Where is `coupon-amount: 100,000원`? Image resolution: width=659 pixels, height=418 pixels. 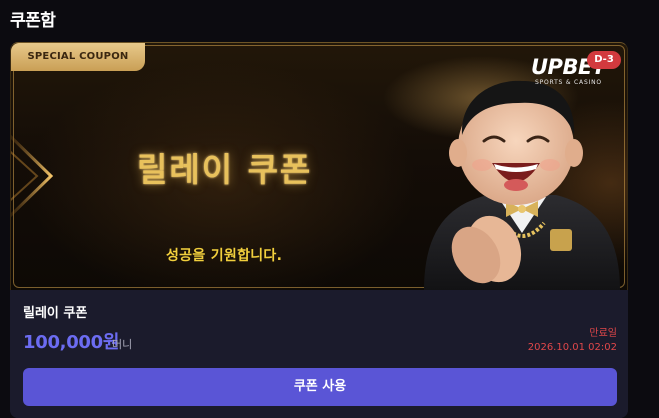
coupon-amount: 100,000원 is located at coordinates (71, 342).